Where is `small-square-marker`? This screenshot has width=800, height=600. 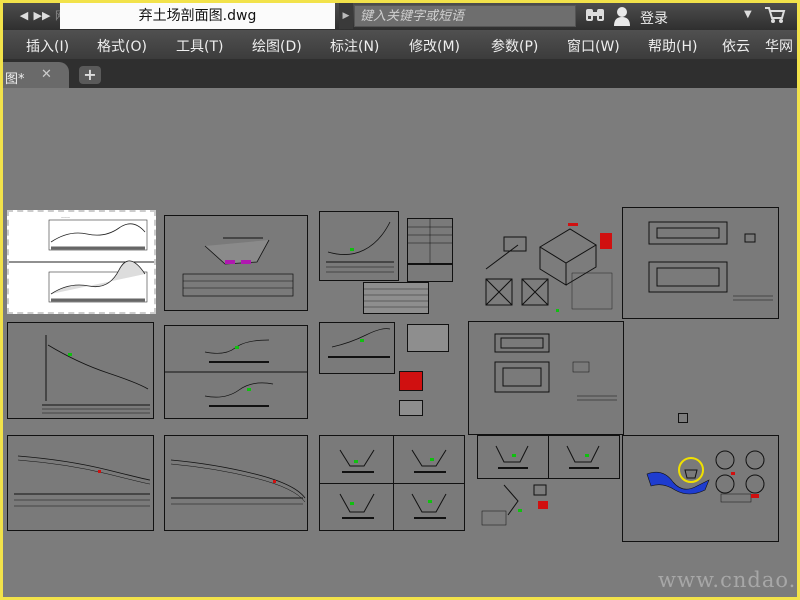
small-square-marker is located at coordinates (683, 418).